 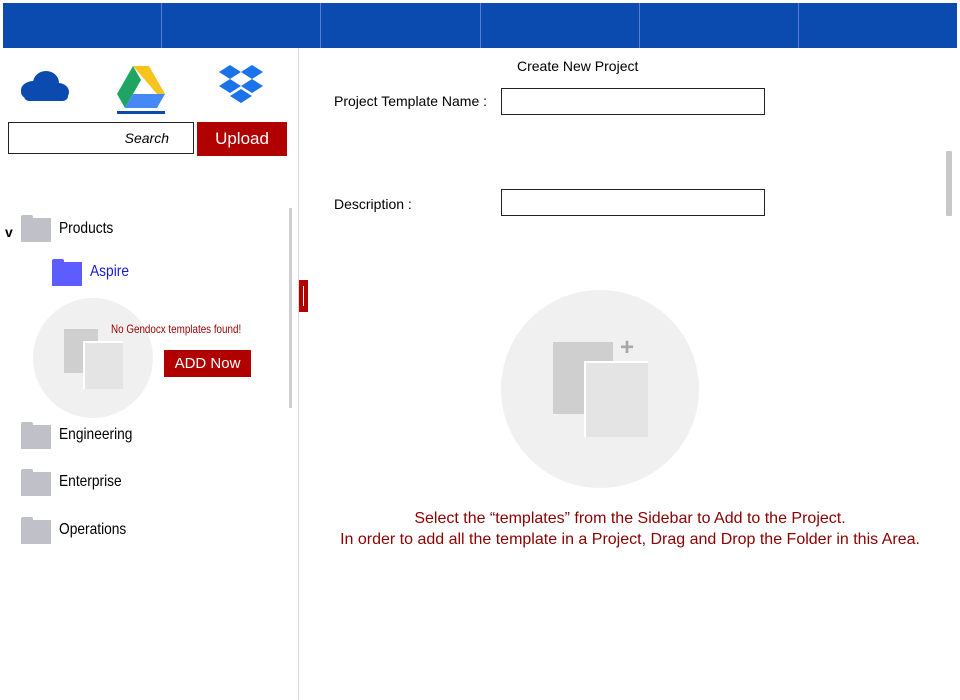 What do you see at coordinates (86, 229) in the screenshot?
I see `tree-item-products: Products` at bounding box center [86, 229].